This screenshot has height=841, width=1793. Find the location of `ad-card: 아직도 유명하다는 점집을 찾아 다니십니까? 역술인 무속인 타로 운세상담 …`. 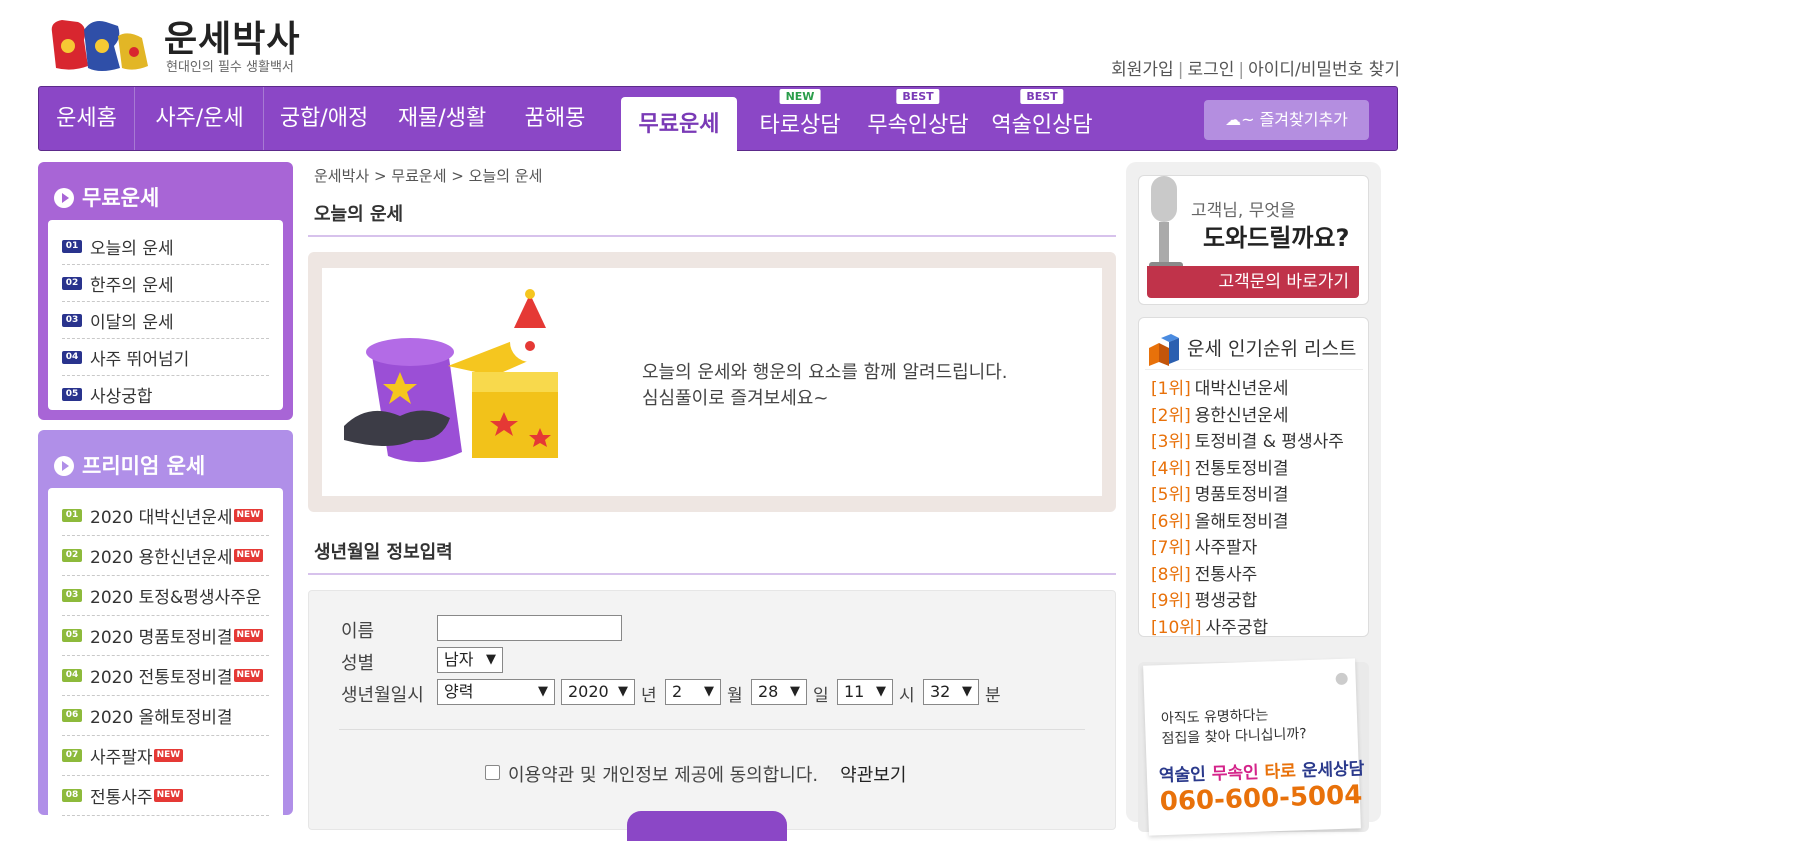

ad-card: 아직도 유명하다는 점집을 찾아 다니십니까? 역술인 무속인 타로 운세상담 … is located at coordinates (1254, 747).